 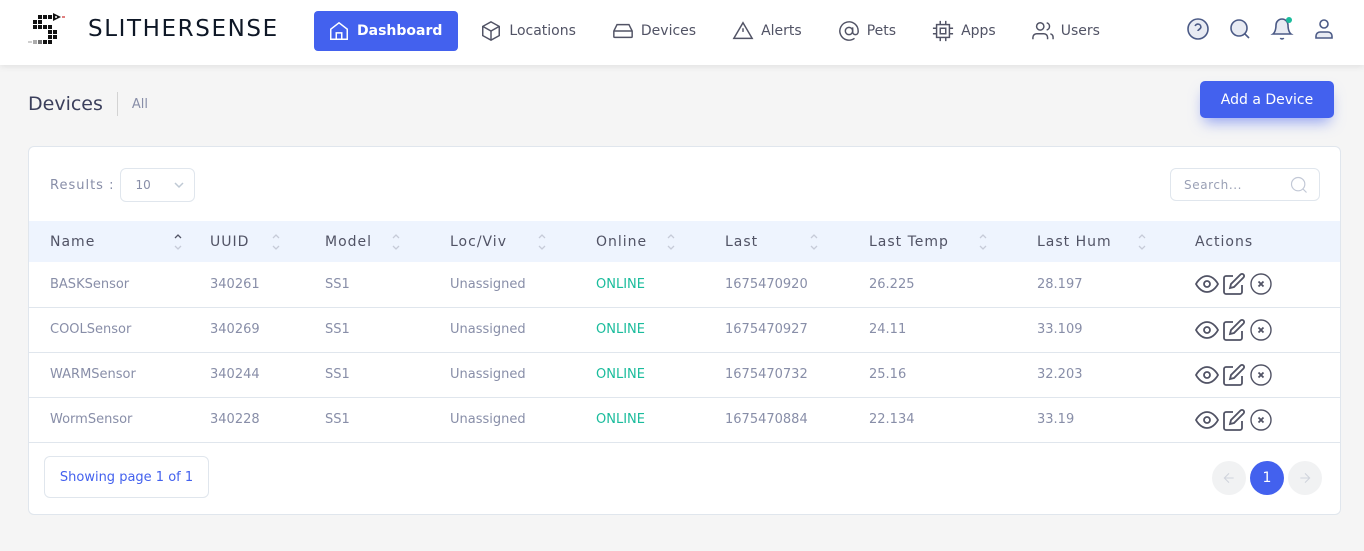 I want to click on table-search, so click(x=1245, y=184).